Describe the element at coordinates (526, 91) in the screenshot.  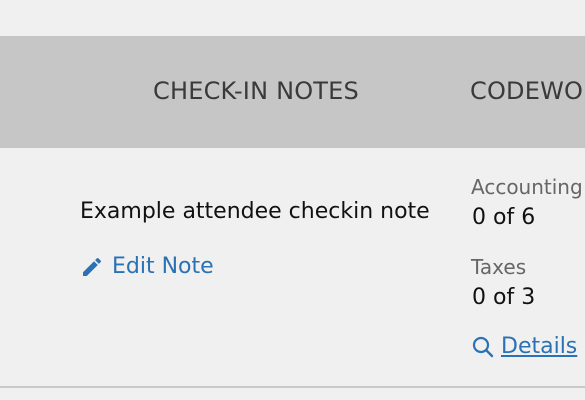
I see `column-header-codewords: CODEWO` at that location.